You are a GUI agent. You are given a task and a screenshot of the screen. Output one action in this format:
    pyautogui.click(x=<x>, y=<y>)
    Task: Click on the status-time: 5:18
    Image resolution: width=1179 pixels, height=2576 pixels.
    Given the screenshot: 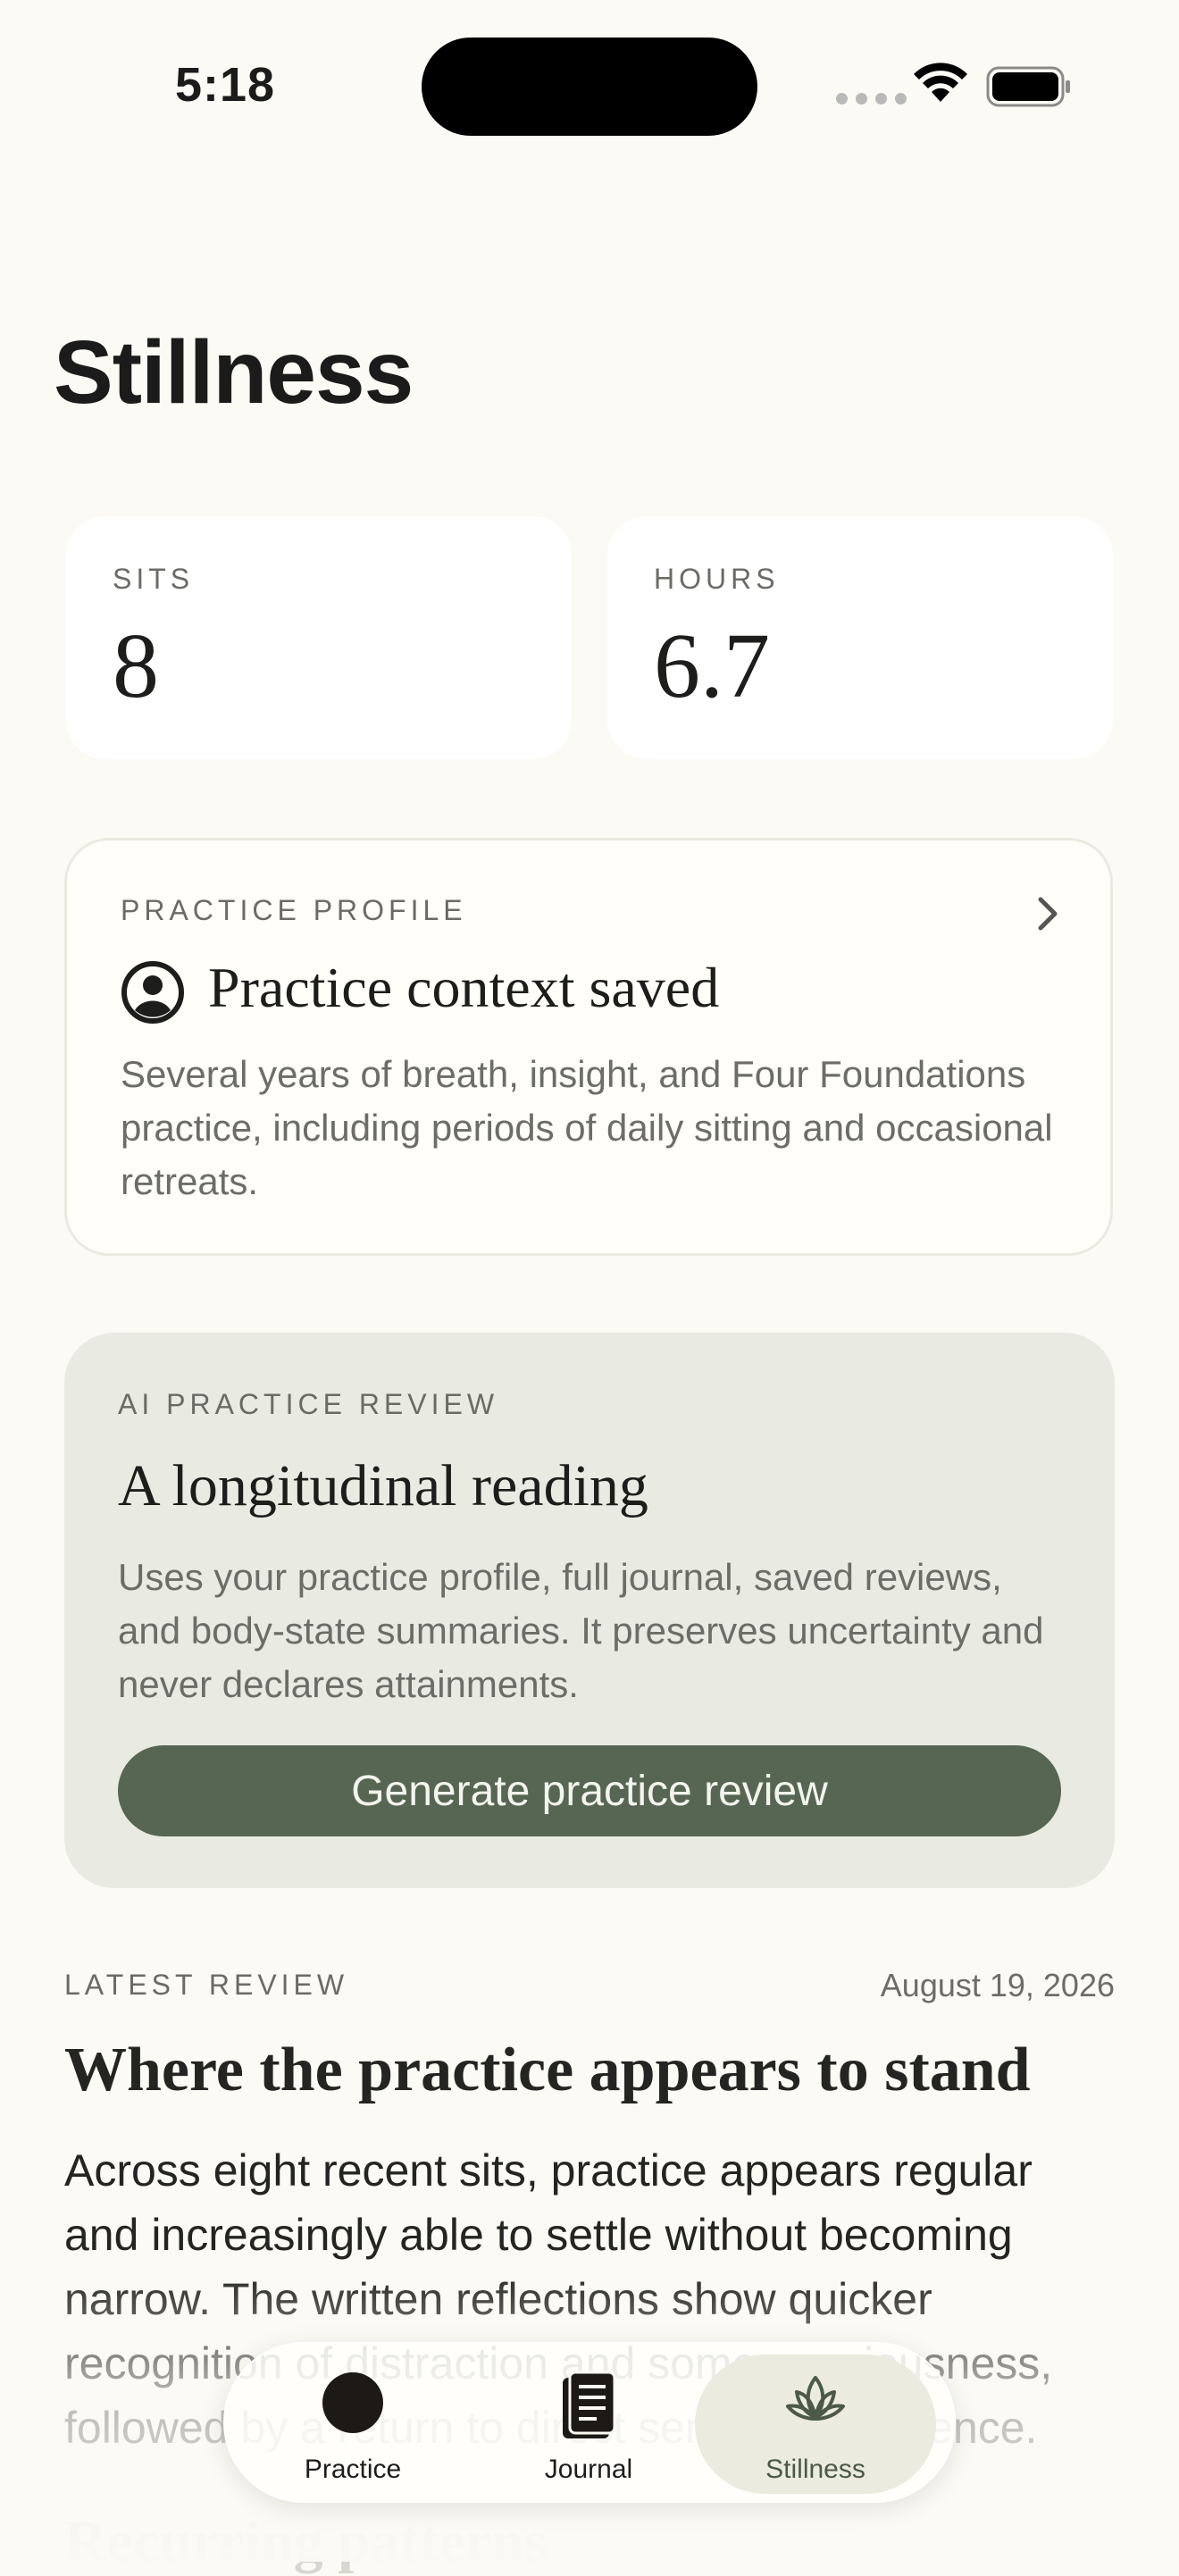 What is the action you would take?
    pyautogui.click(x=225, y=85)
    